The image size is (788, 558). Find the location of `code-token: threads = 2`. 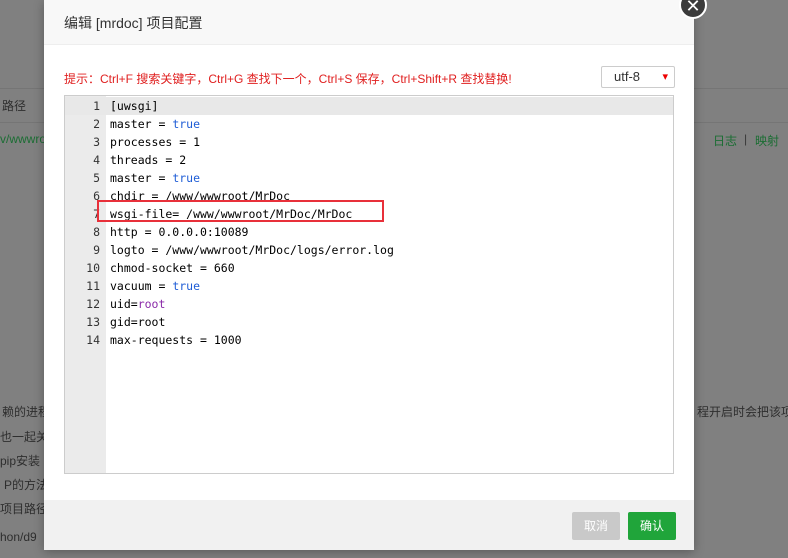

code-token: threads = 2 is located at coordinates (148, 160).